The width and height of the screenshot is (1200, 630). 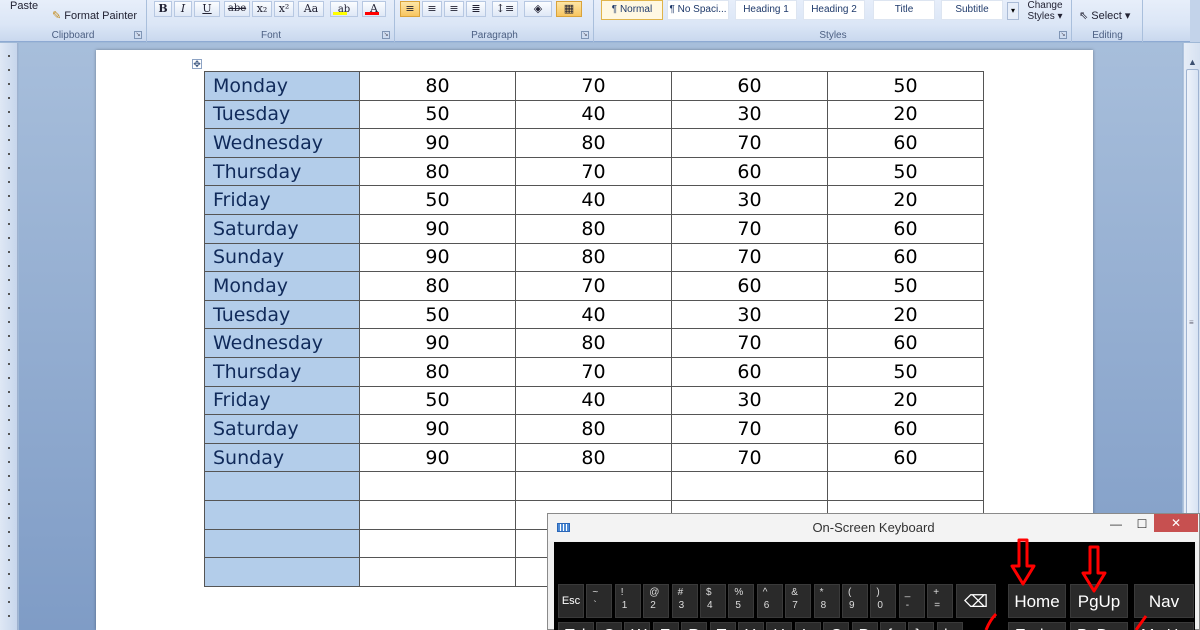 I want to click on key-letter: R, so click(x=694, y=626).